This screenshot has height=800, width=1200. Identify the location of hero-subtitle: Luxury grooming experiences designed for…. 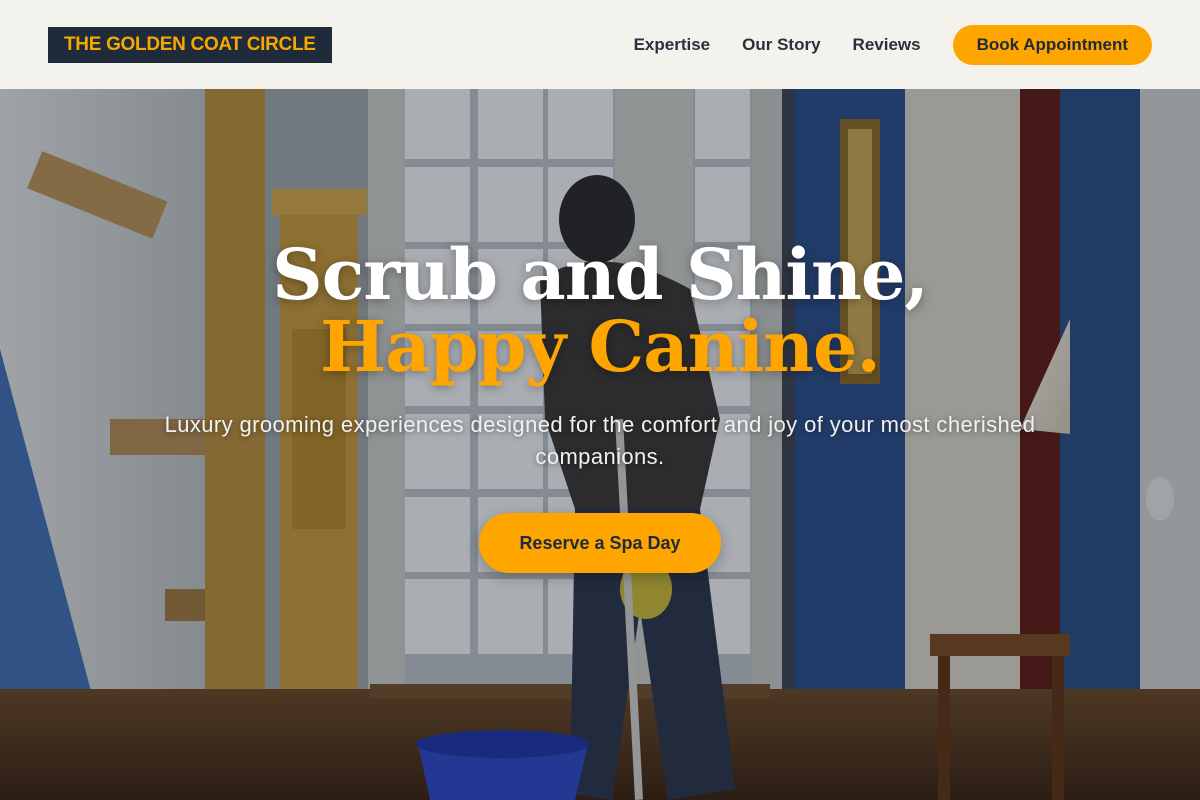
(600, 440).